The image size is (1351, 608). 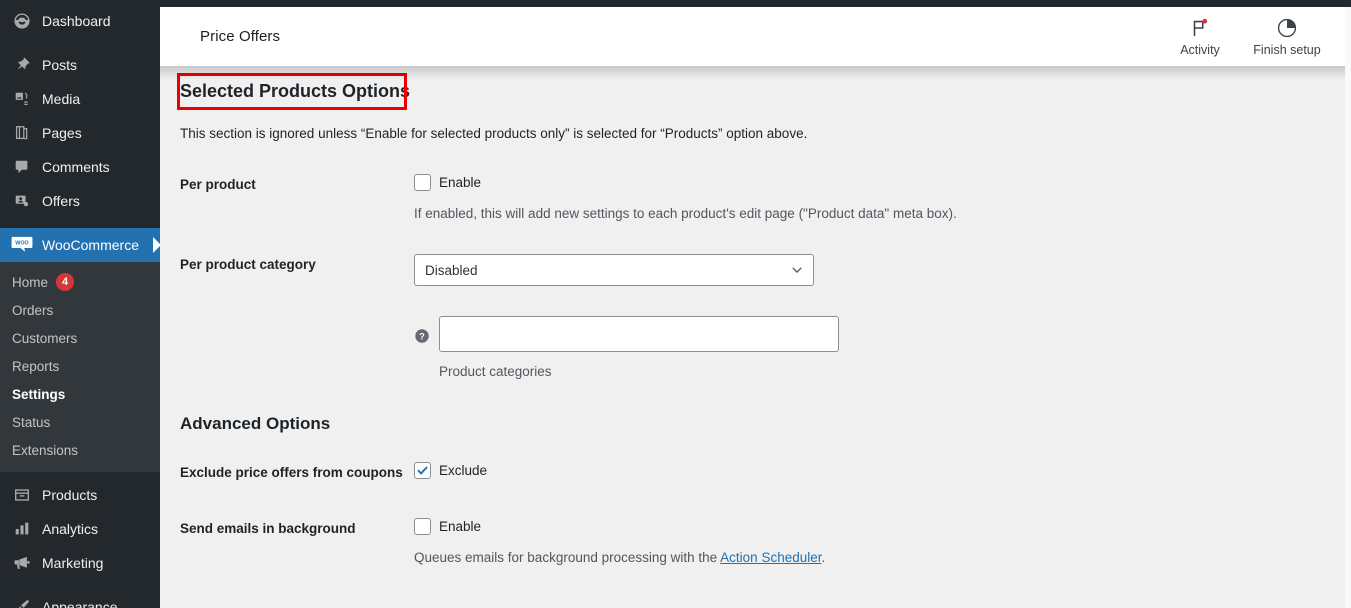 What do you see at coordinates (22, 21) in the screenshot?
I see `dashboard-icon` at bounding box center [22, 21].